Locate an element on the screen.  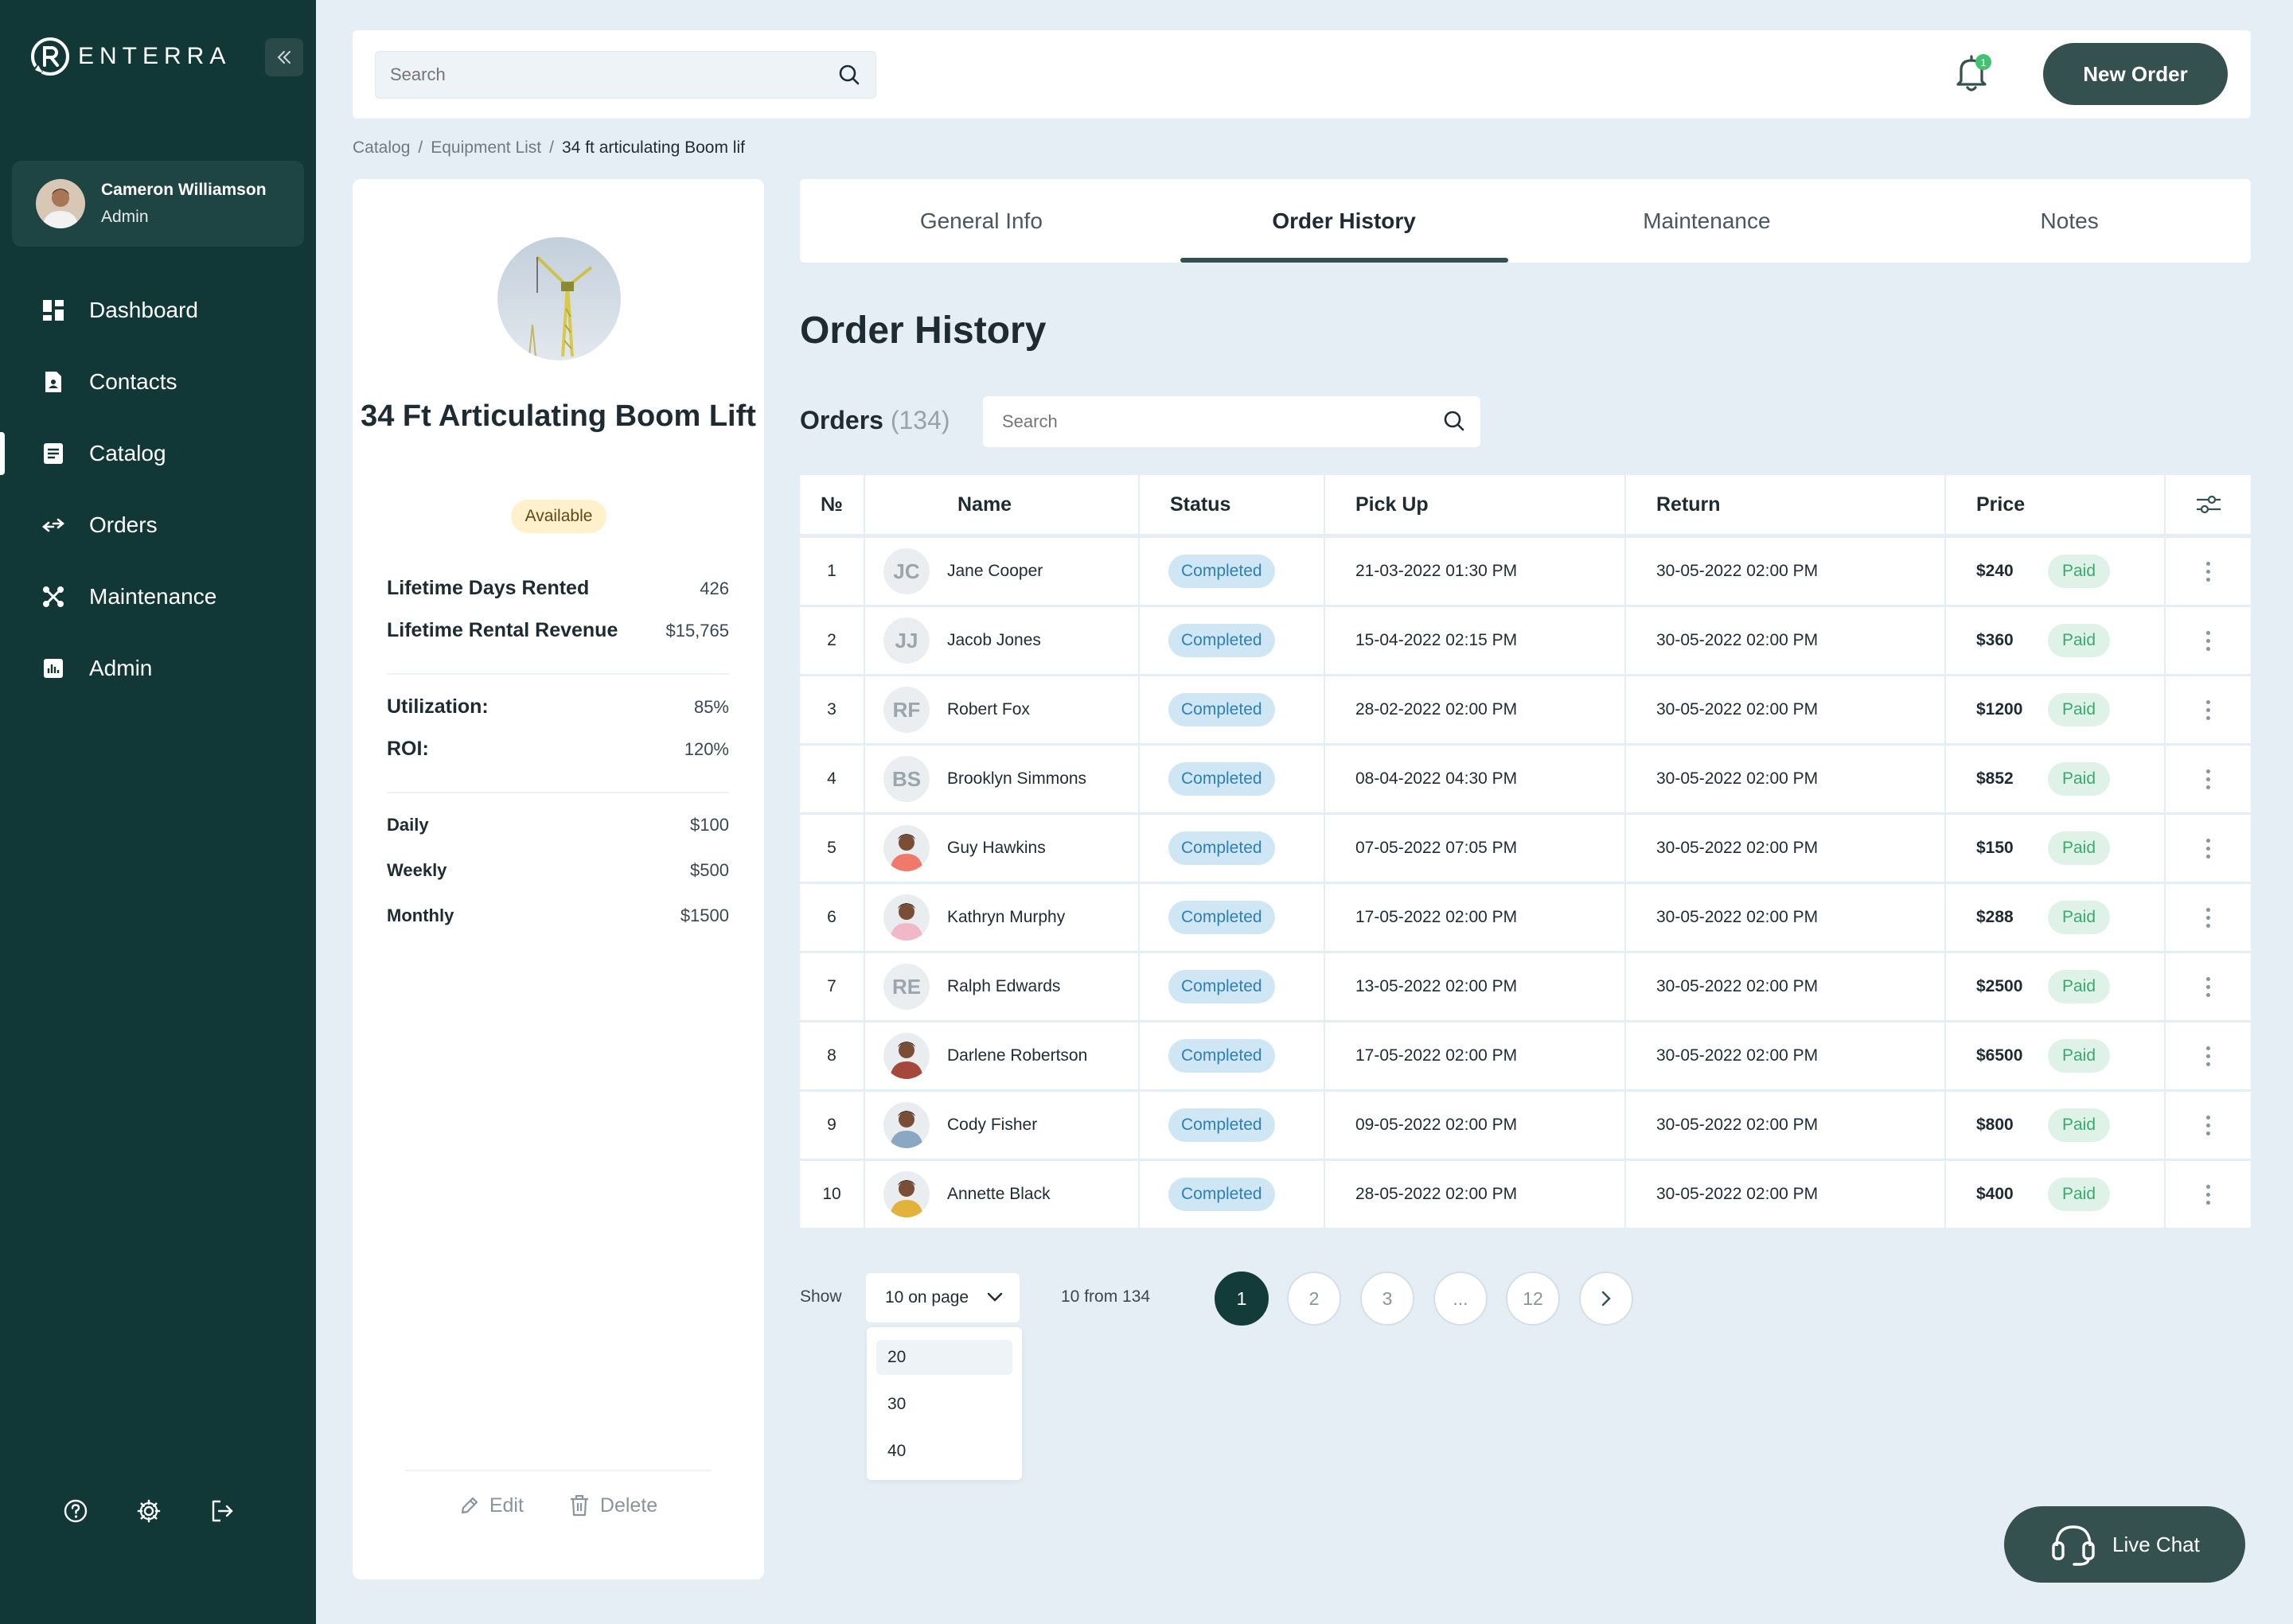
live-chat-button: Live Chat is located at coordinates (2124, 1544).